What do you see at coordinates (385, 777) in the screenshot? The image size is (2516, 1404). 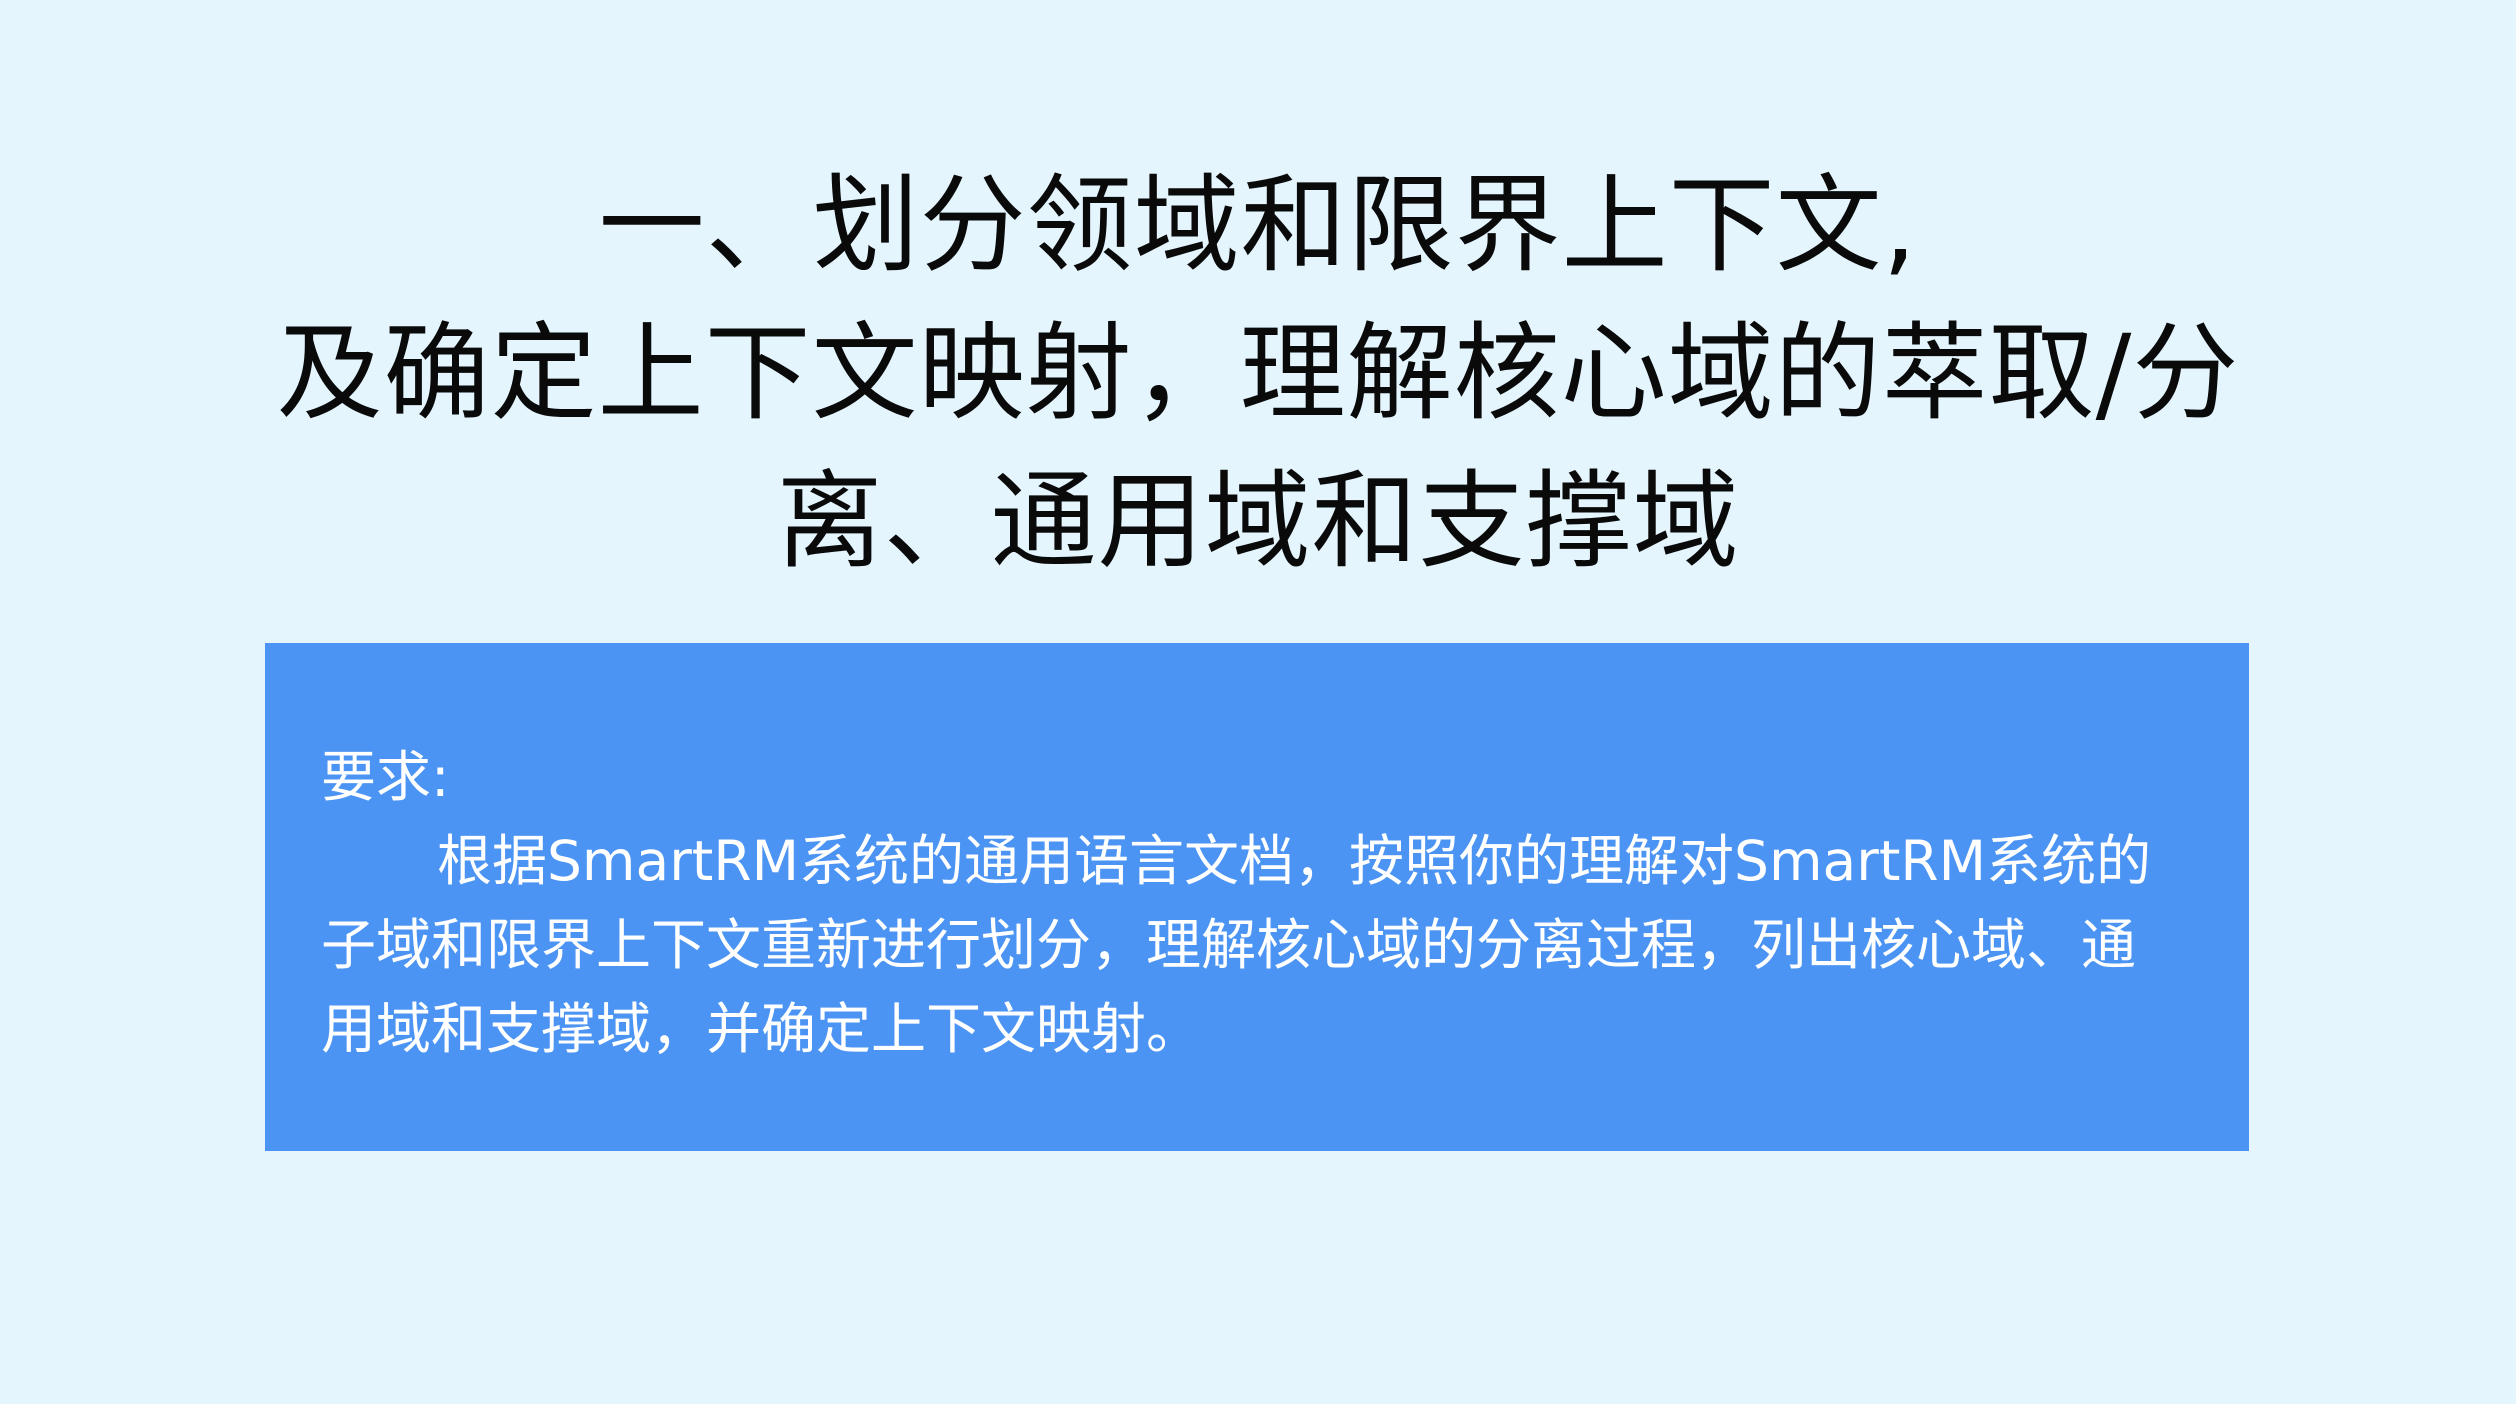 I see `requirement-heading: 要求:` at bounding box center [385, 777].